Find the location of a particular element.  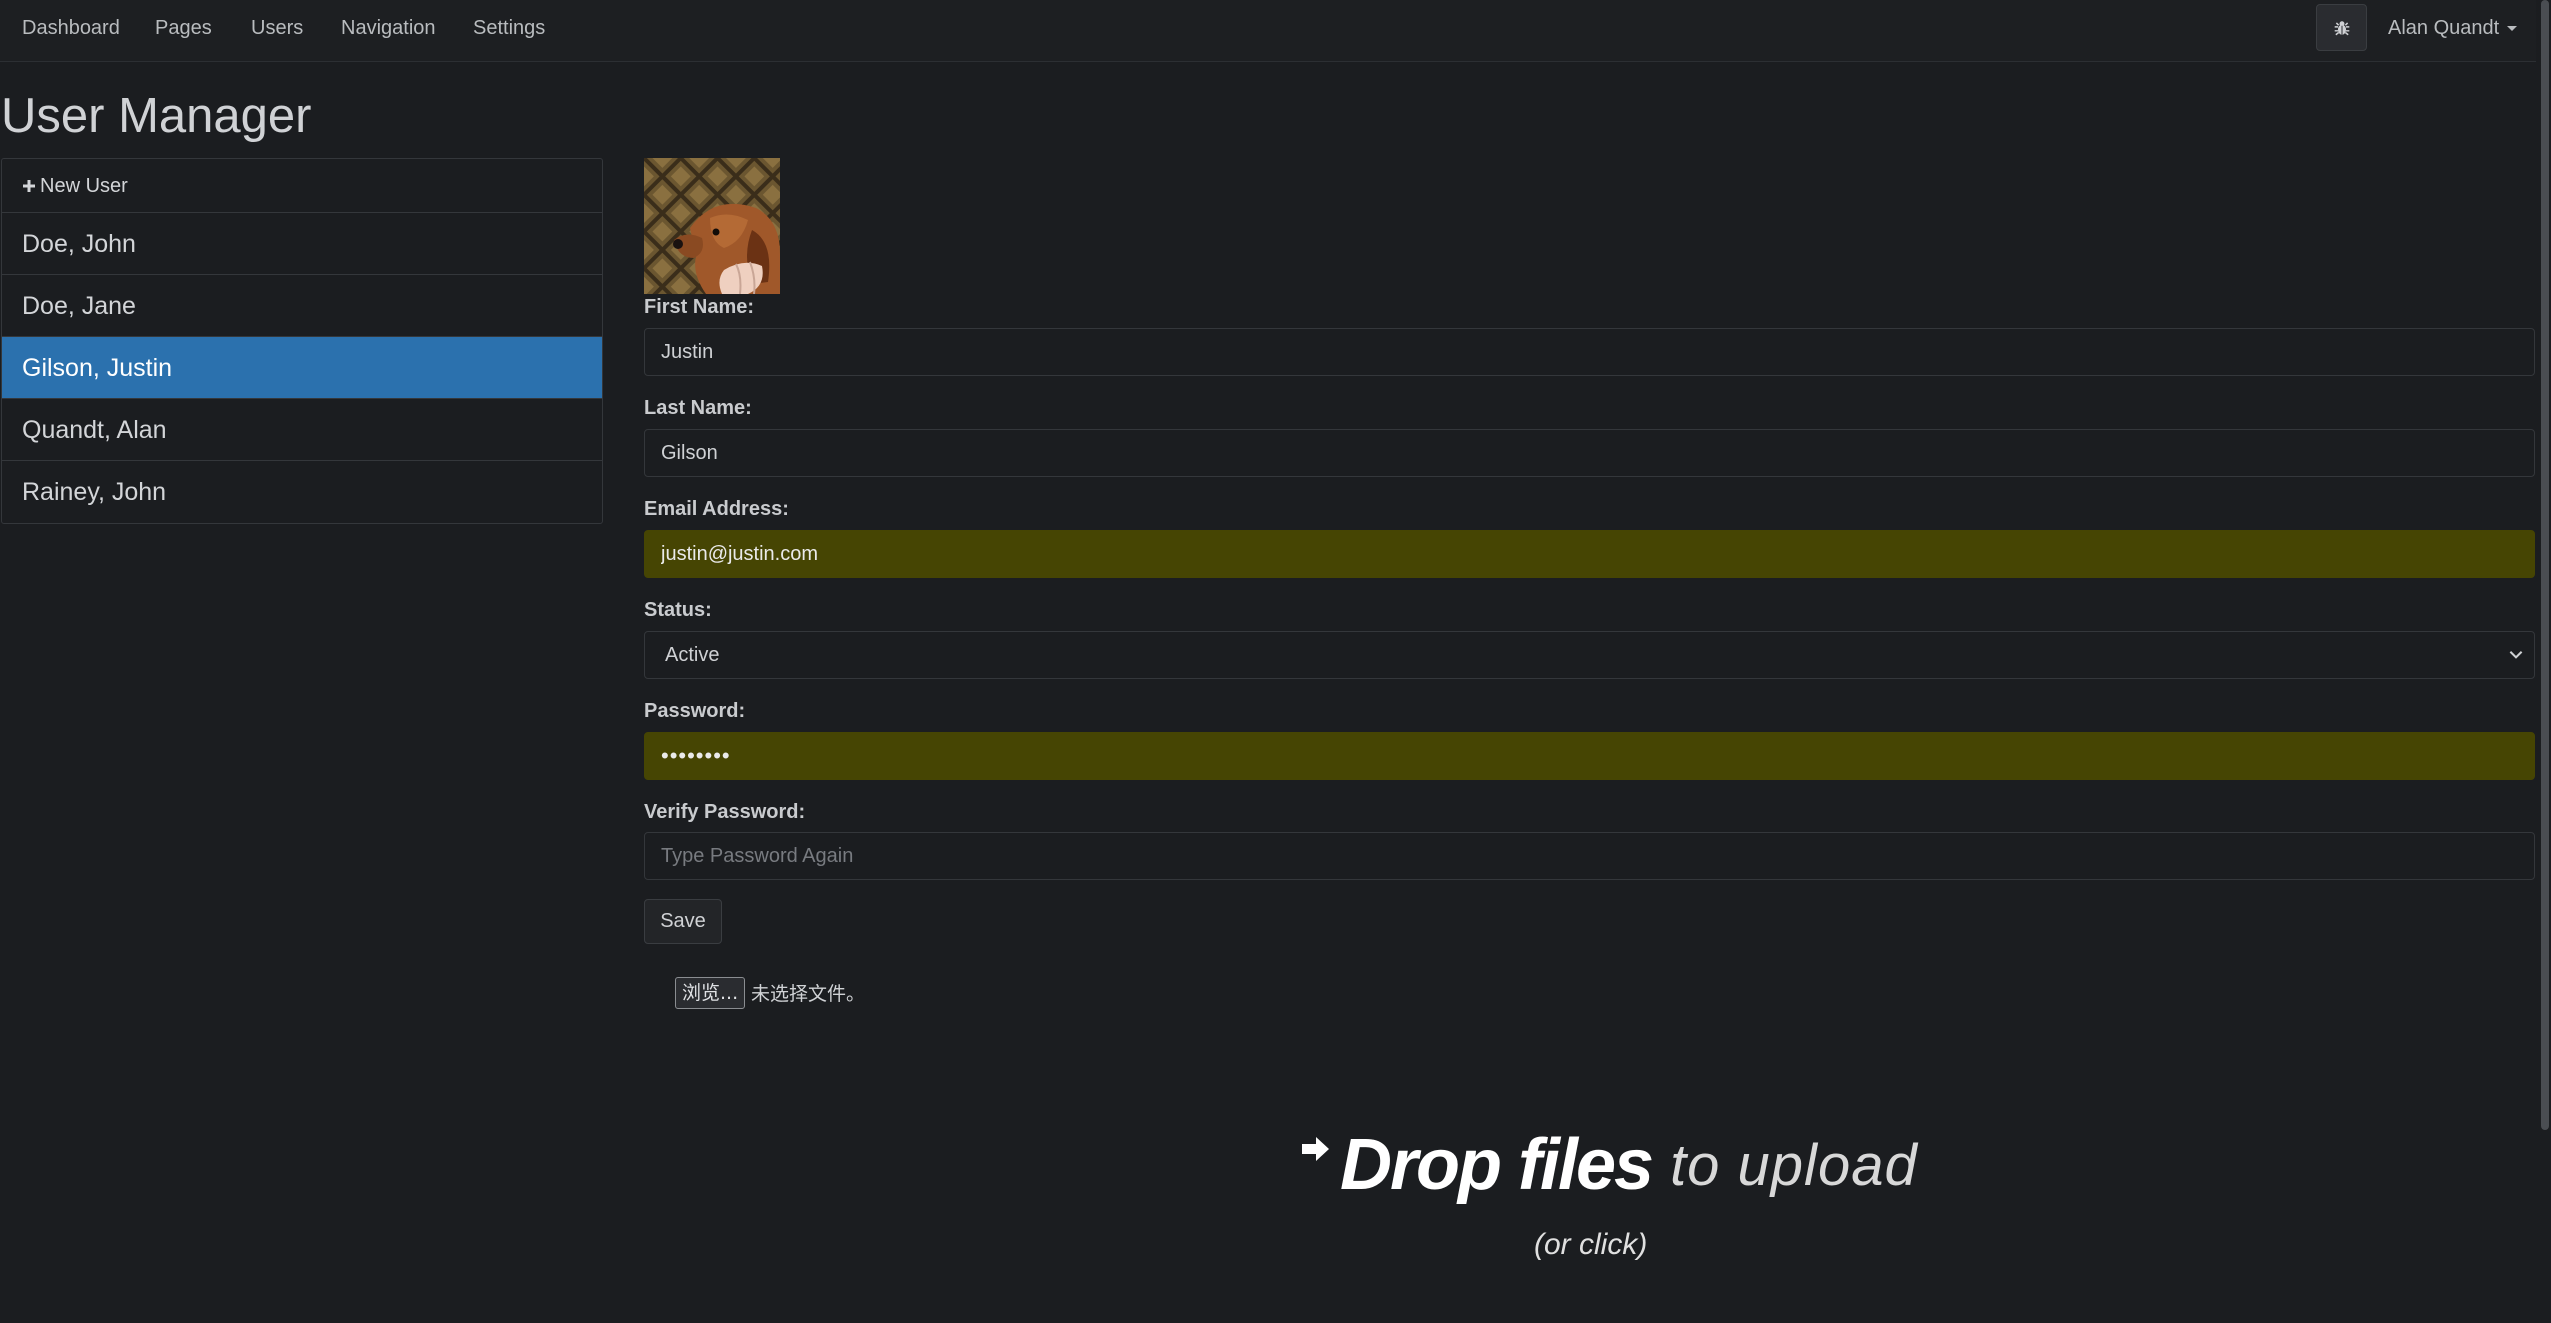

user-item-rainey-john: Rainey, John is located at coordinates (302, 492).